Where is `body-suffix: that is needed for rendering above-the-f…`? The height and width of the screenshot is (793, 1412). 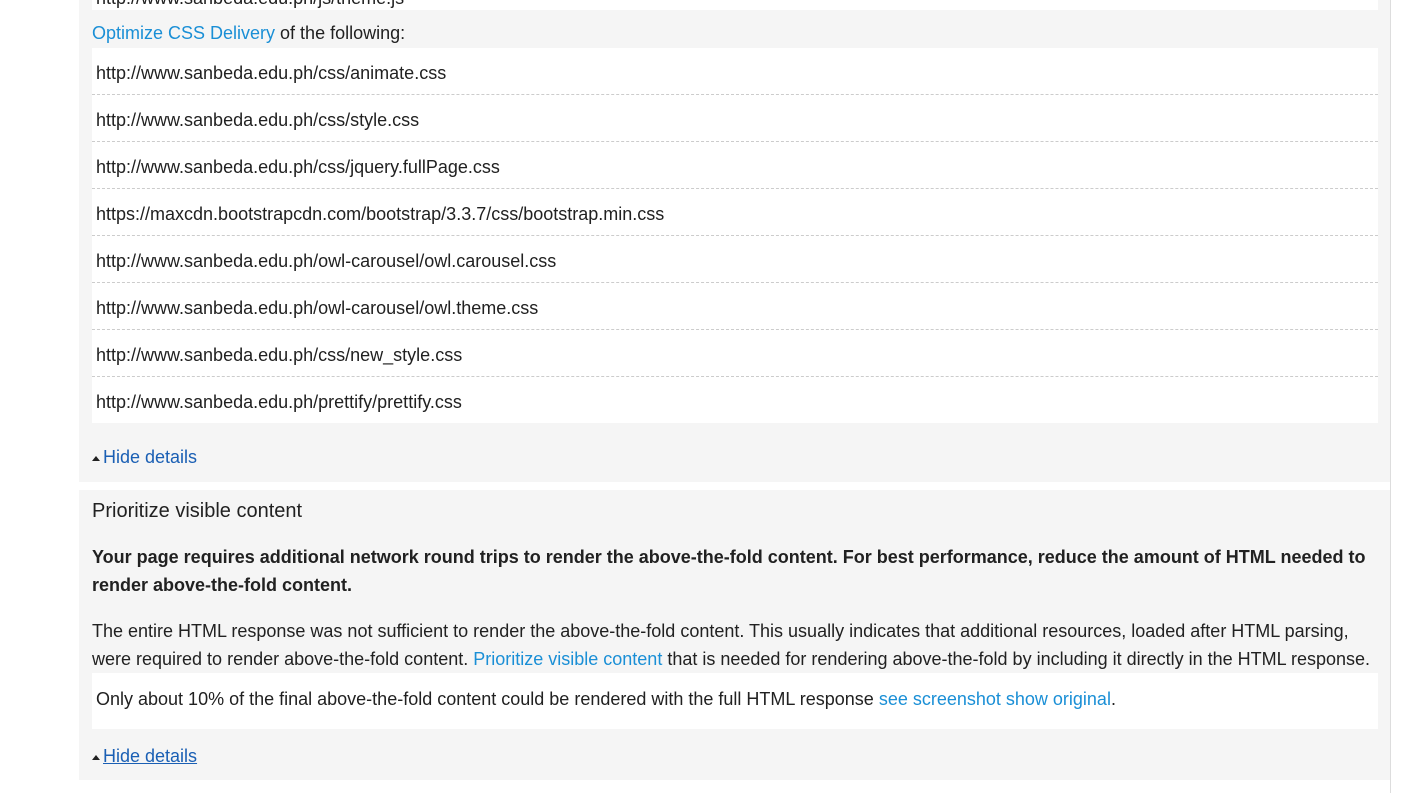 body-suffix: that is needed for rendering above-the-f… is located at coordinates (1016, 659).